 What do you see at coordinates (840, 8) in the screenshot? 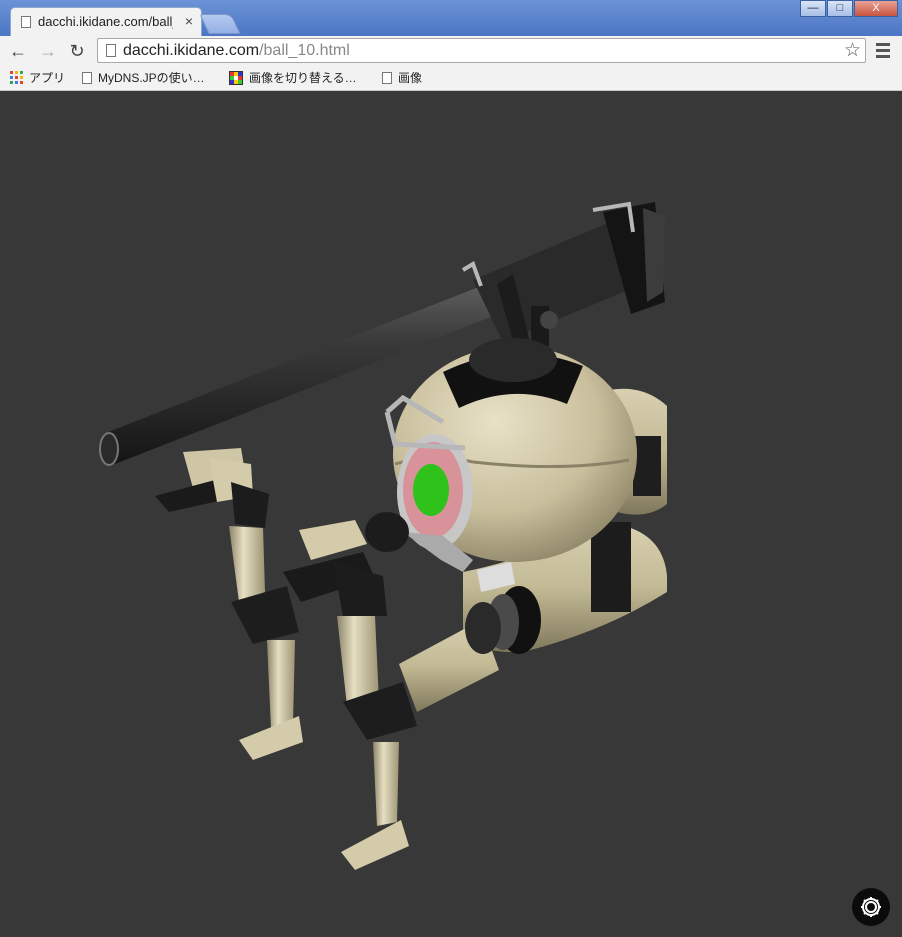
I see `restore-button: □` at bounding box center [840, 8].